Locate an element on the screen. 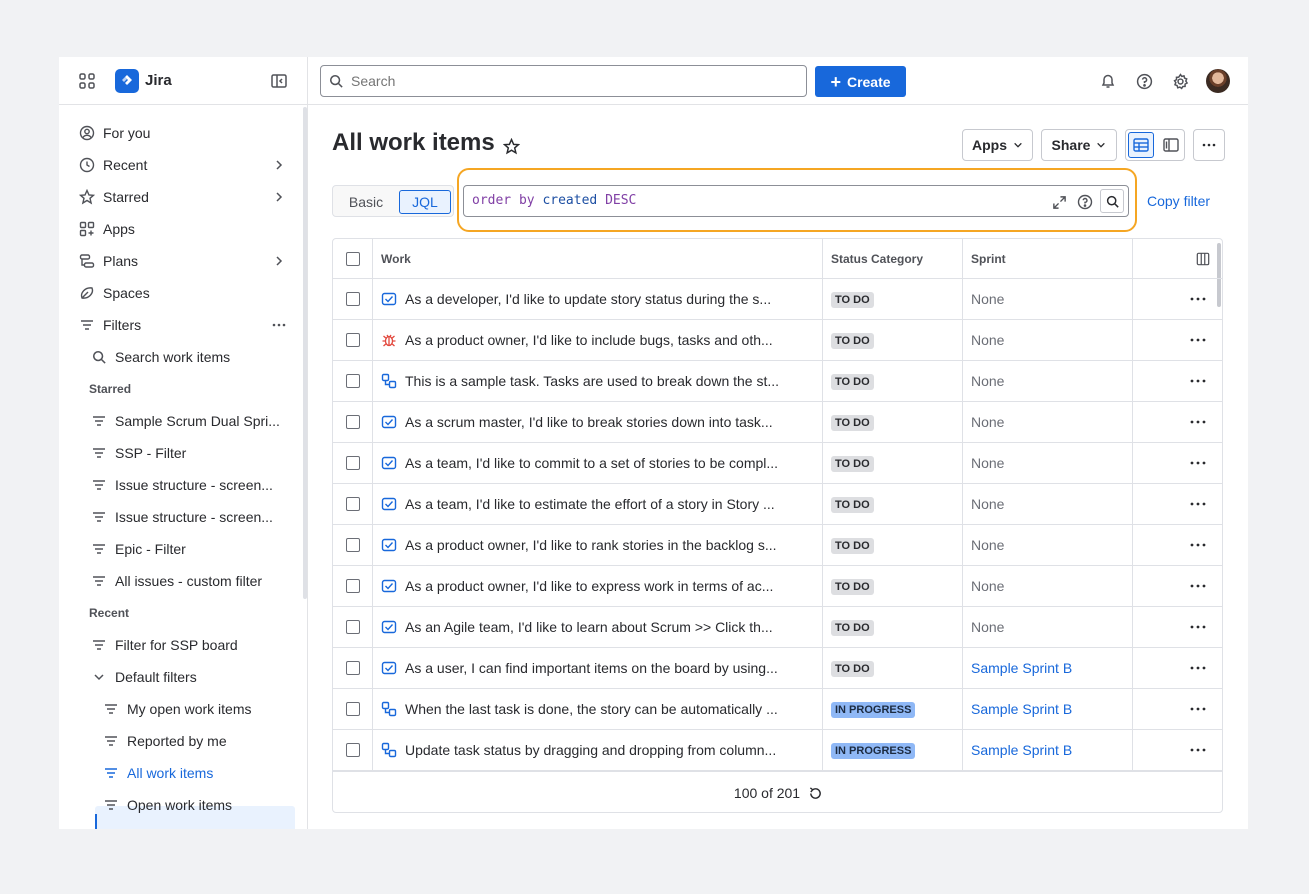 This screenshot has height=894, width=1309. recent-filter-item: Filter for SSP board is located at coordinates (164, 645).